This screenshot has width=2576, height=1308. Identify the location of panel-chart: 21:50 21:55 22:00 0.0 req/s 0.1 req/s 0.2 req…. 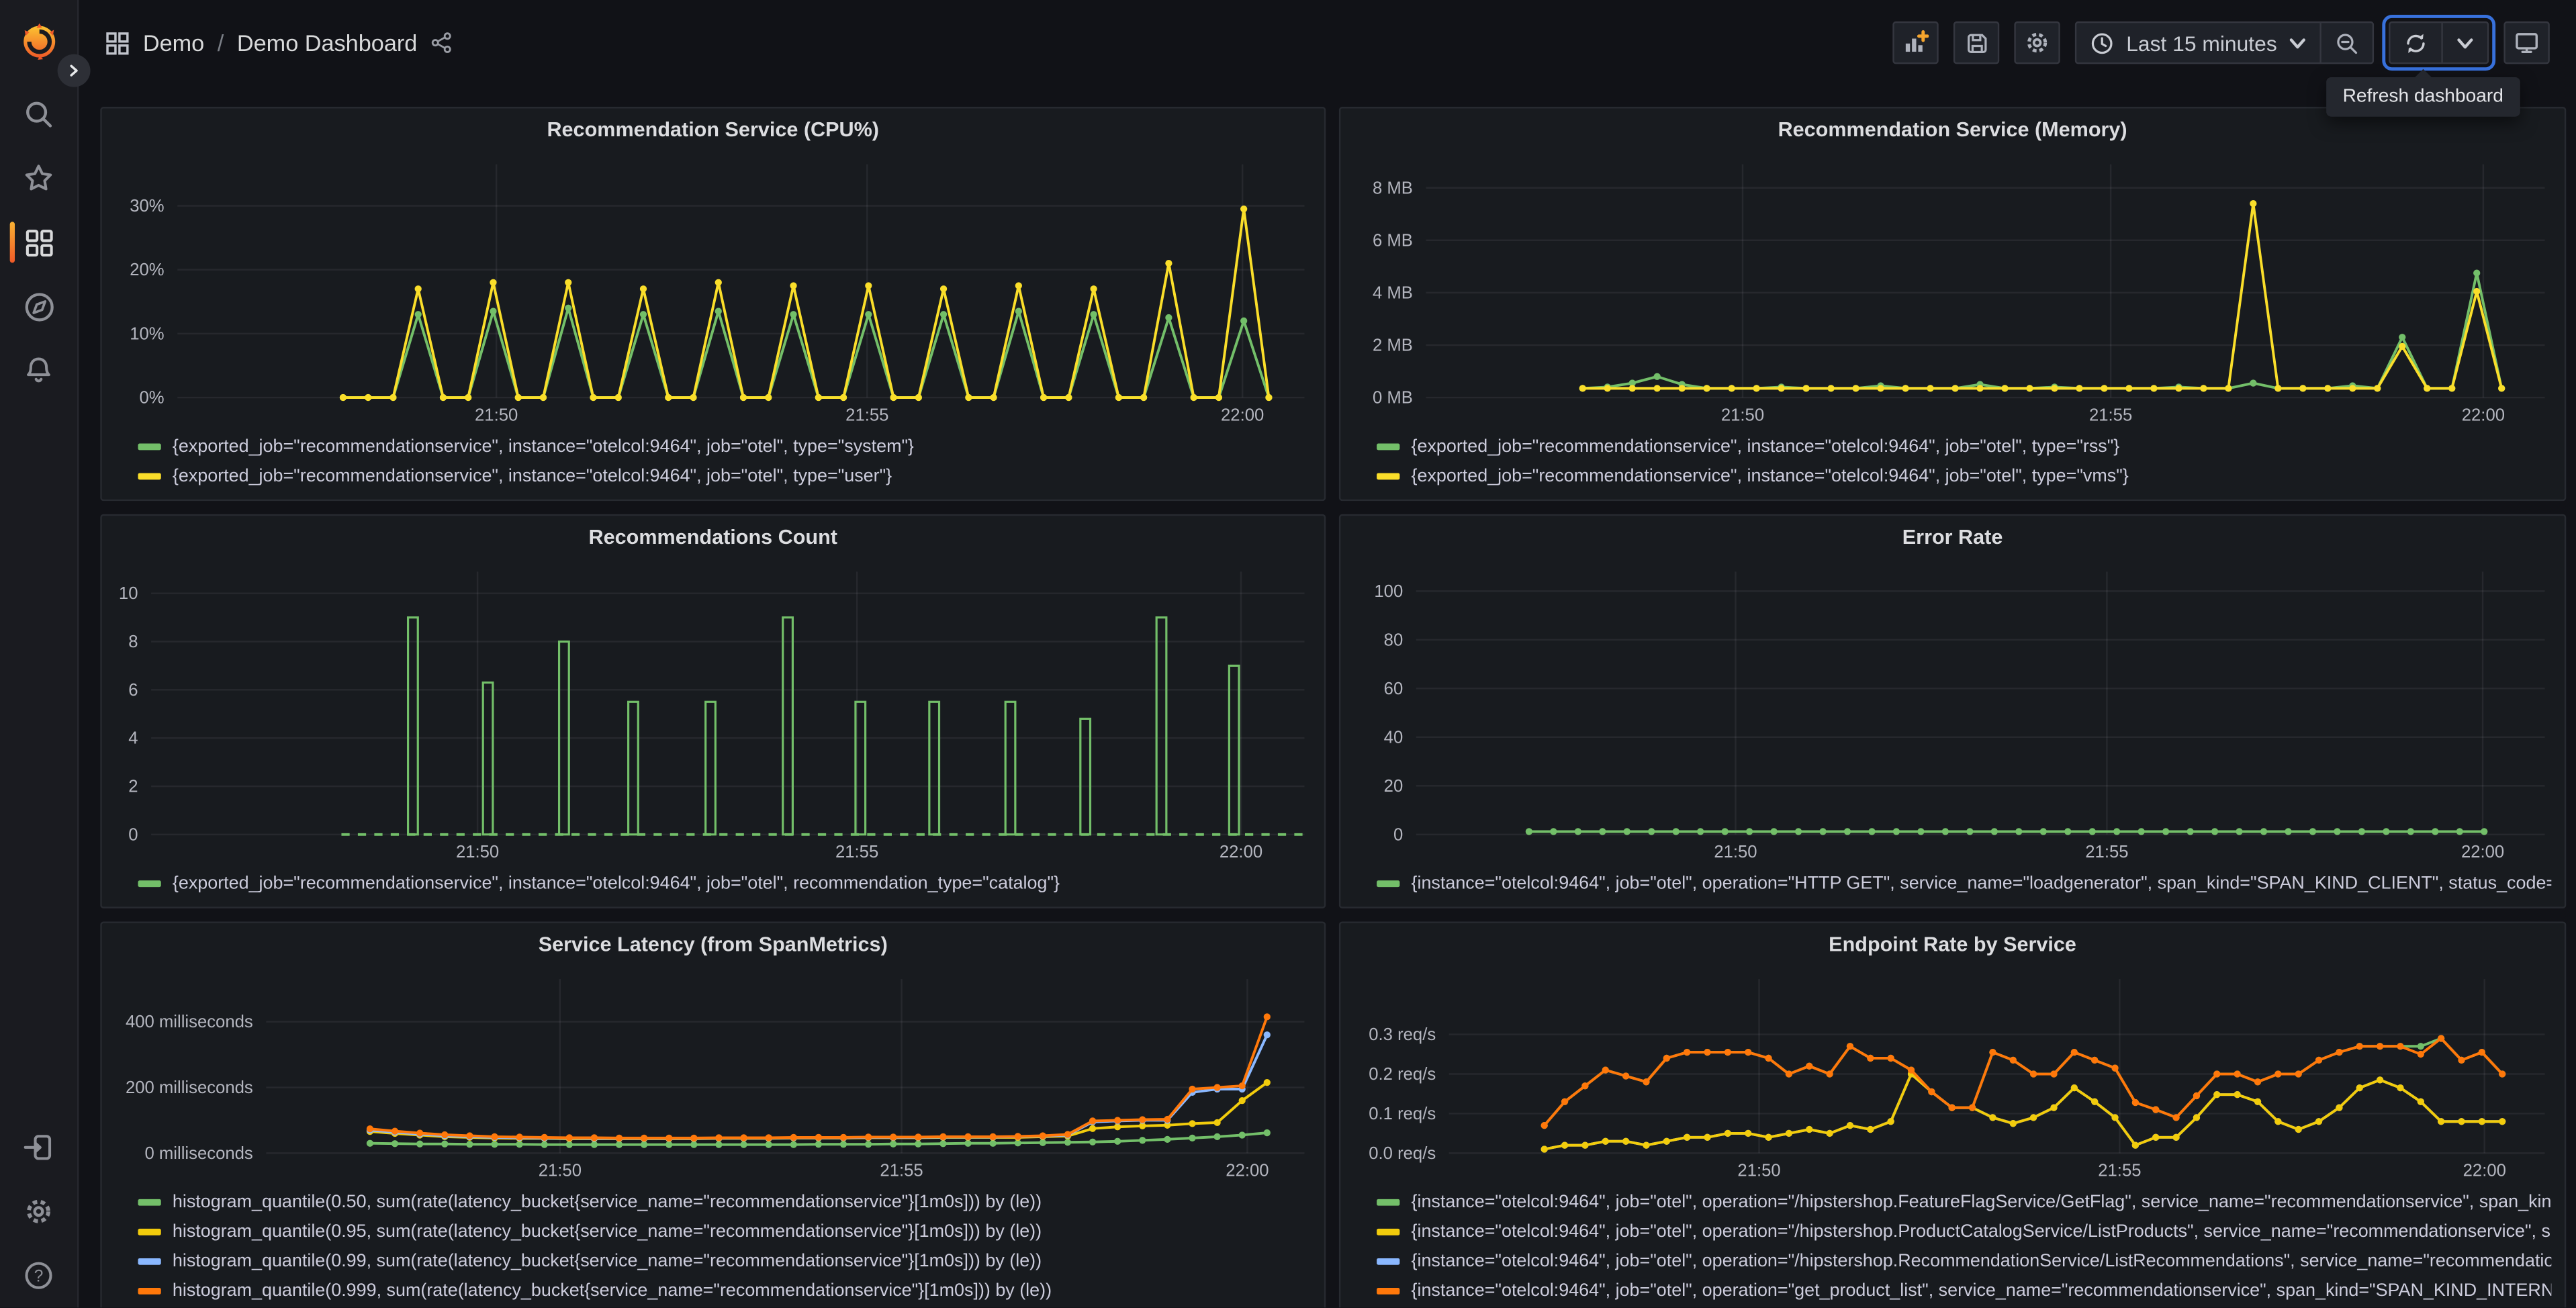
(1952, 1076).